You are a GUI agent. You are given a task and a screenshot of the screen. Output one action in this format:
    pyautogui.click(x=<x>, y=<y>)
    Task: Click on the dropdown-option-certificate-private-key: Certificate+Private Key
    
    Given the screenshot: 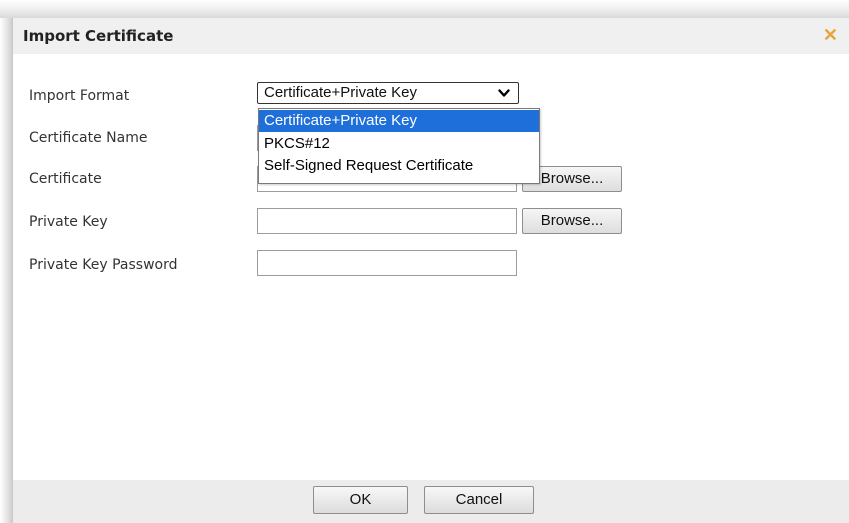 What is the action you would take?
    pyautogui.click(x=399, y=121)
    